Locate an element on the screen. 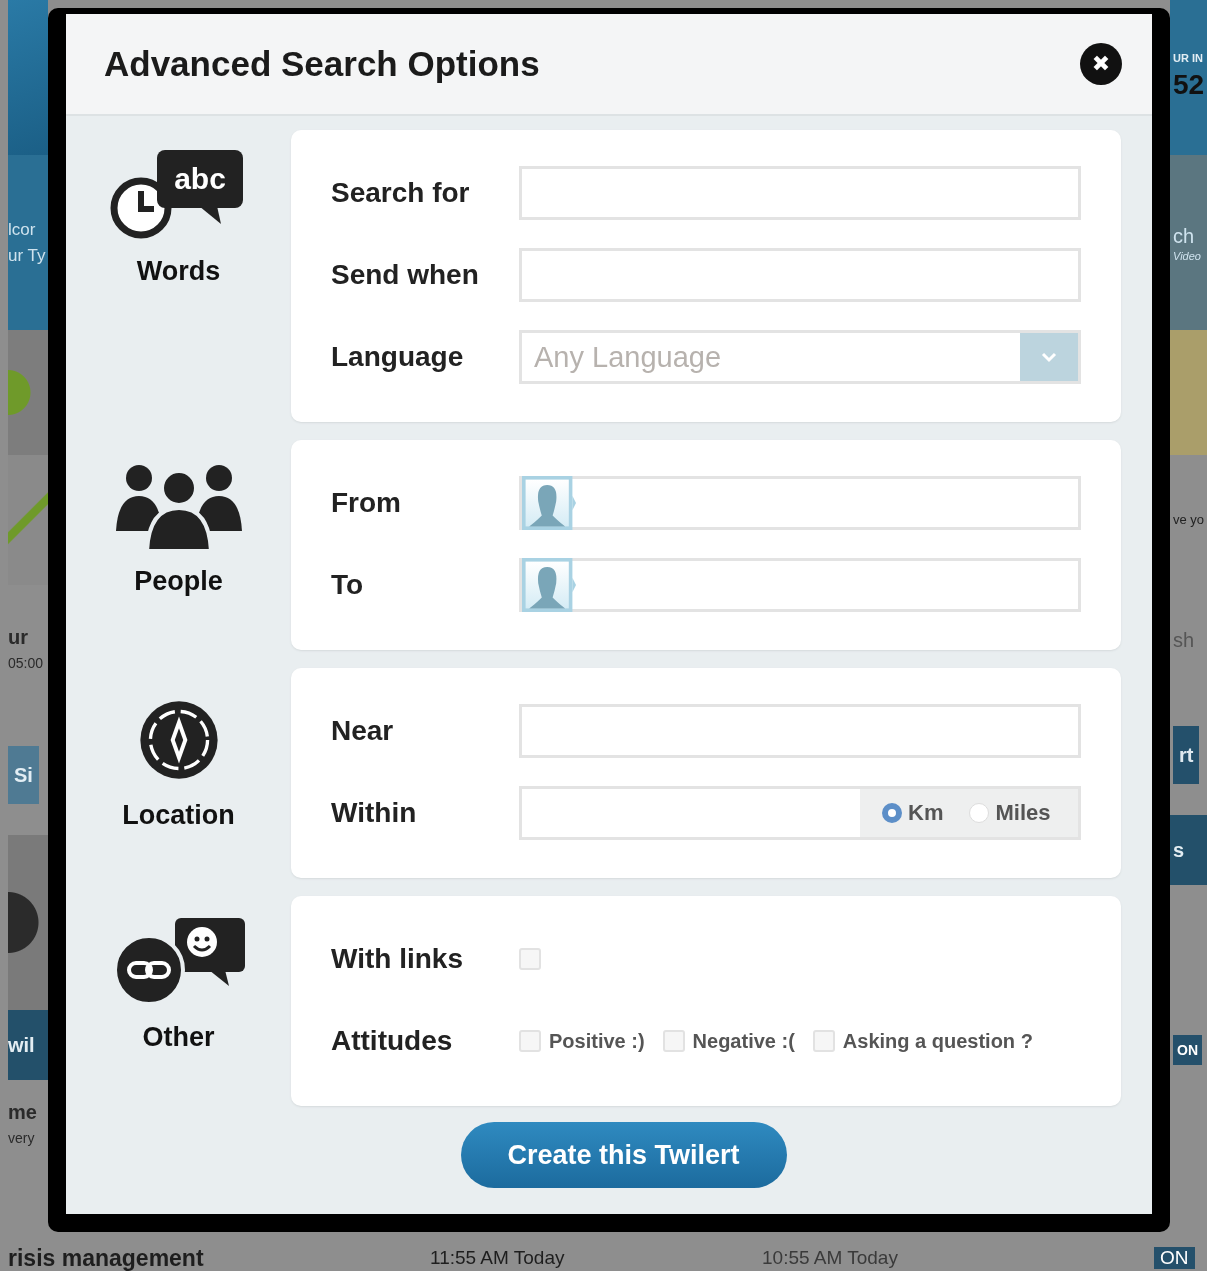  background-text: risis management is located at coordinates (106, 1257).